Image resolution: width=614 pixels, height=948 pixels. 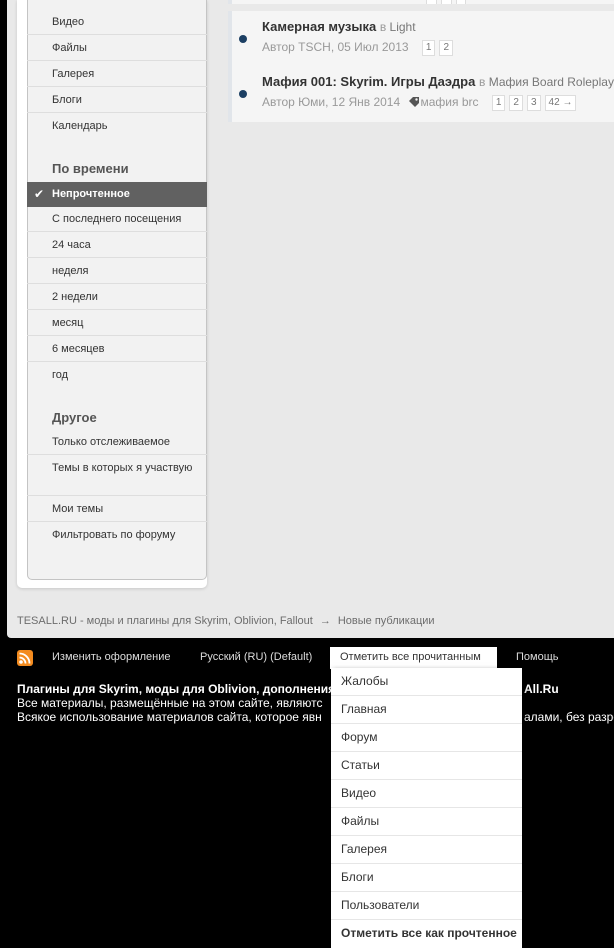 What do you see at coordinates (117, 375) in the screenshot?
I see `sidebar-item-year: год` at bounding box center [117, 375].